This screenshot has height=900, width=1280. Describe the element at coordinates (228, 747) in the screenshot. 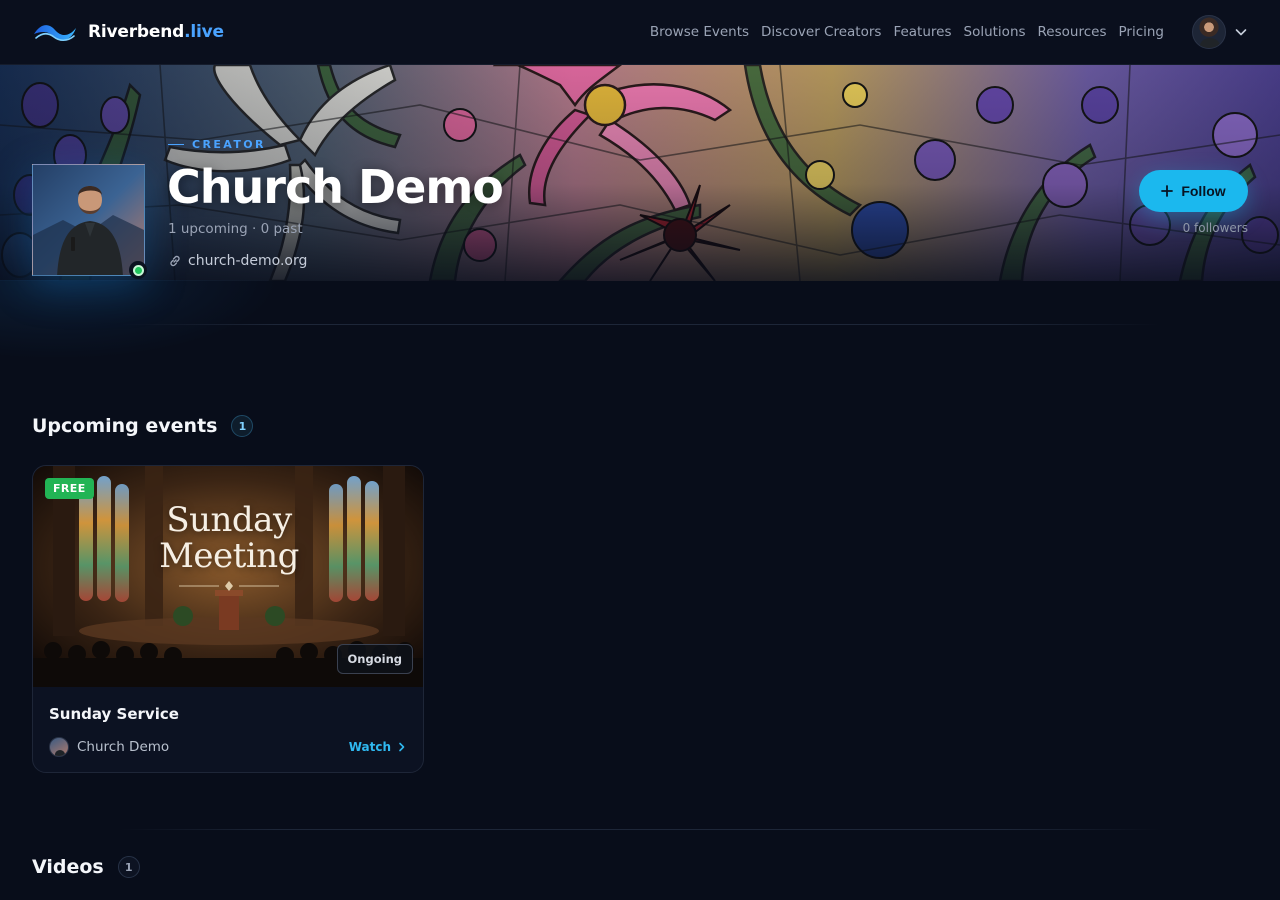

I see `event-meta: Church Demo Watch` at that location.